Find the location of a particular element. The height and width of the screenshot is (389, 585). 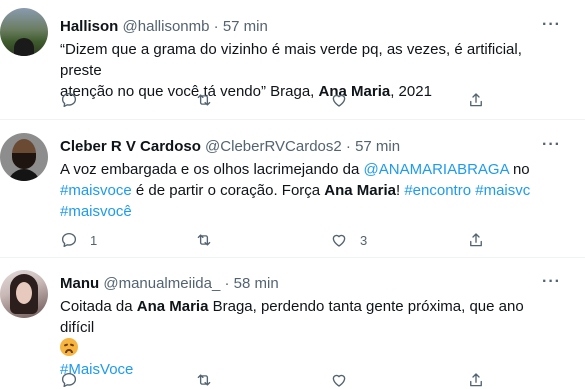

tweet-text-line: Coitada da is located at coordinates (98, 306).